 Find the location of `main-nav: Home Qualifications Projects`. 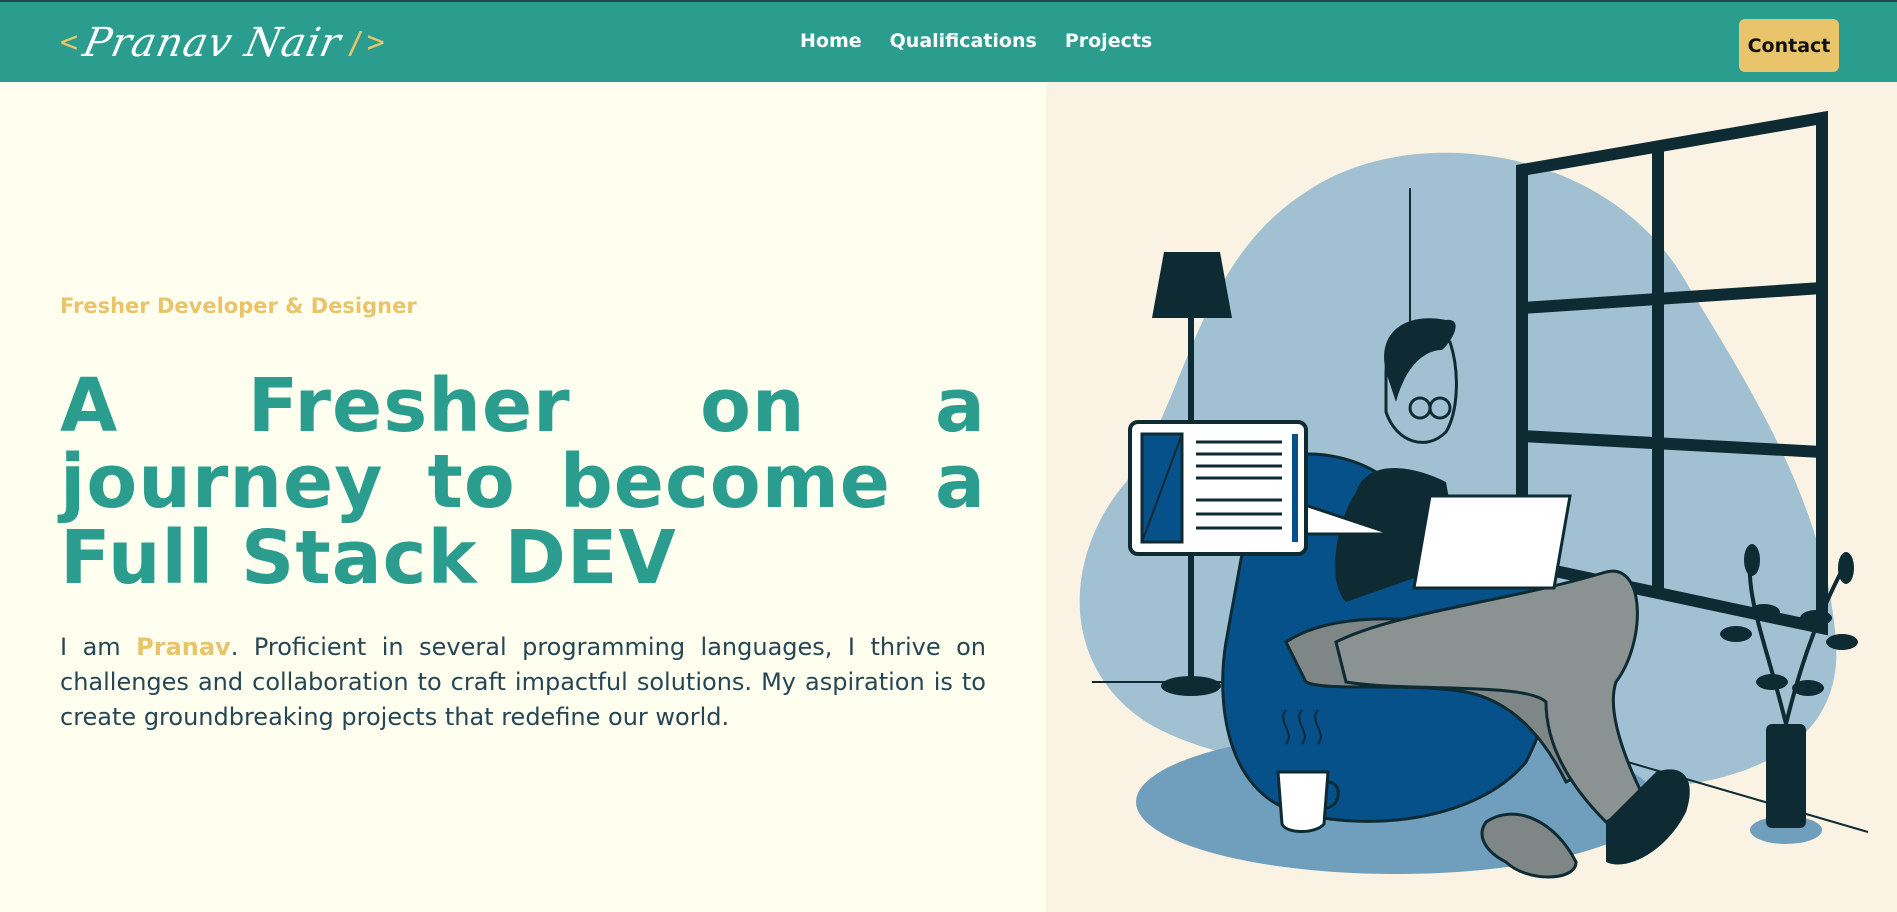

main-nav: Home Qualifications Projects is located at coordinates (976, 41).